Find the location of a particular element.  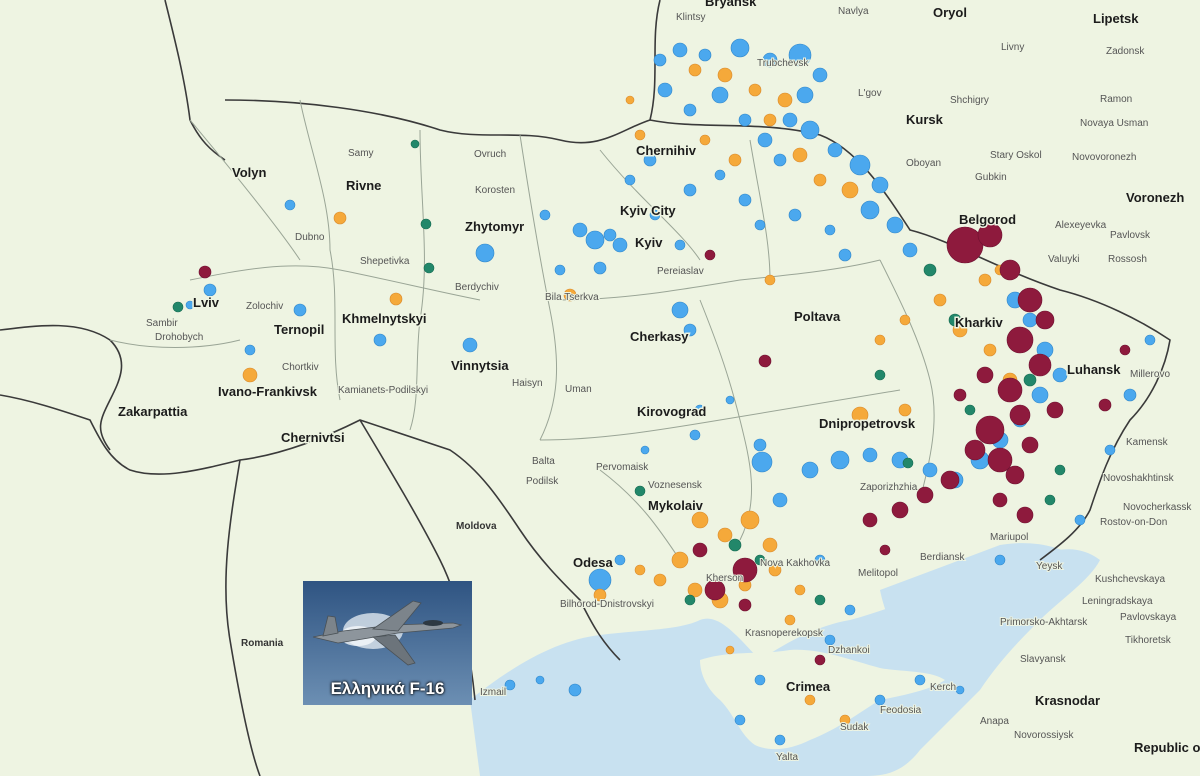

label-pavlovsk: Pavlovsk is located at coordinates (1130, 235).